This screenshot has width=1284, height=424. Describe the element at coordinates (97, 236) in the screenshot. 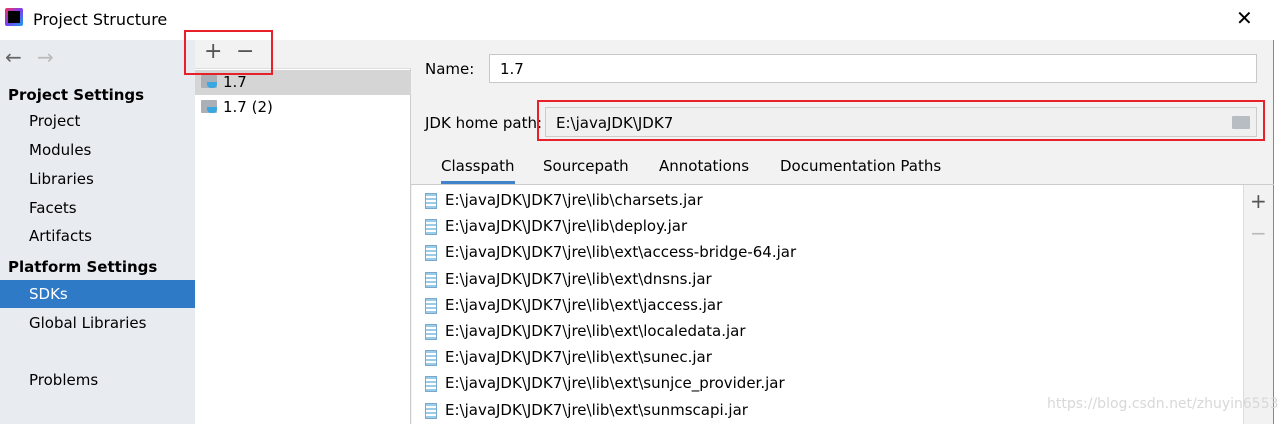

I see `sidebar-item-artifacts: Artifacts` at that location.